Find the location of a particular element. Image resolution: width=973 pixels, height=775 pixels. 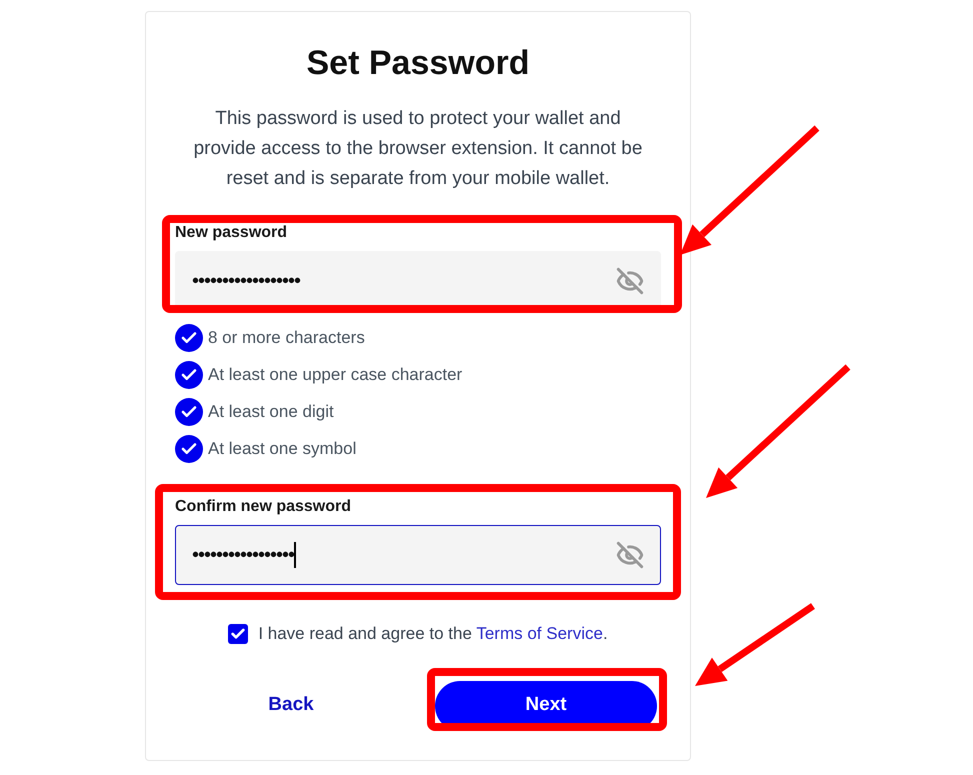

back-button: Back is located at coordinates (291, 705).